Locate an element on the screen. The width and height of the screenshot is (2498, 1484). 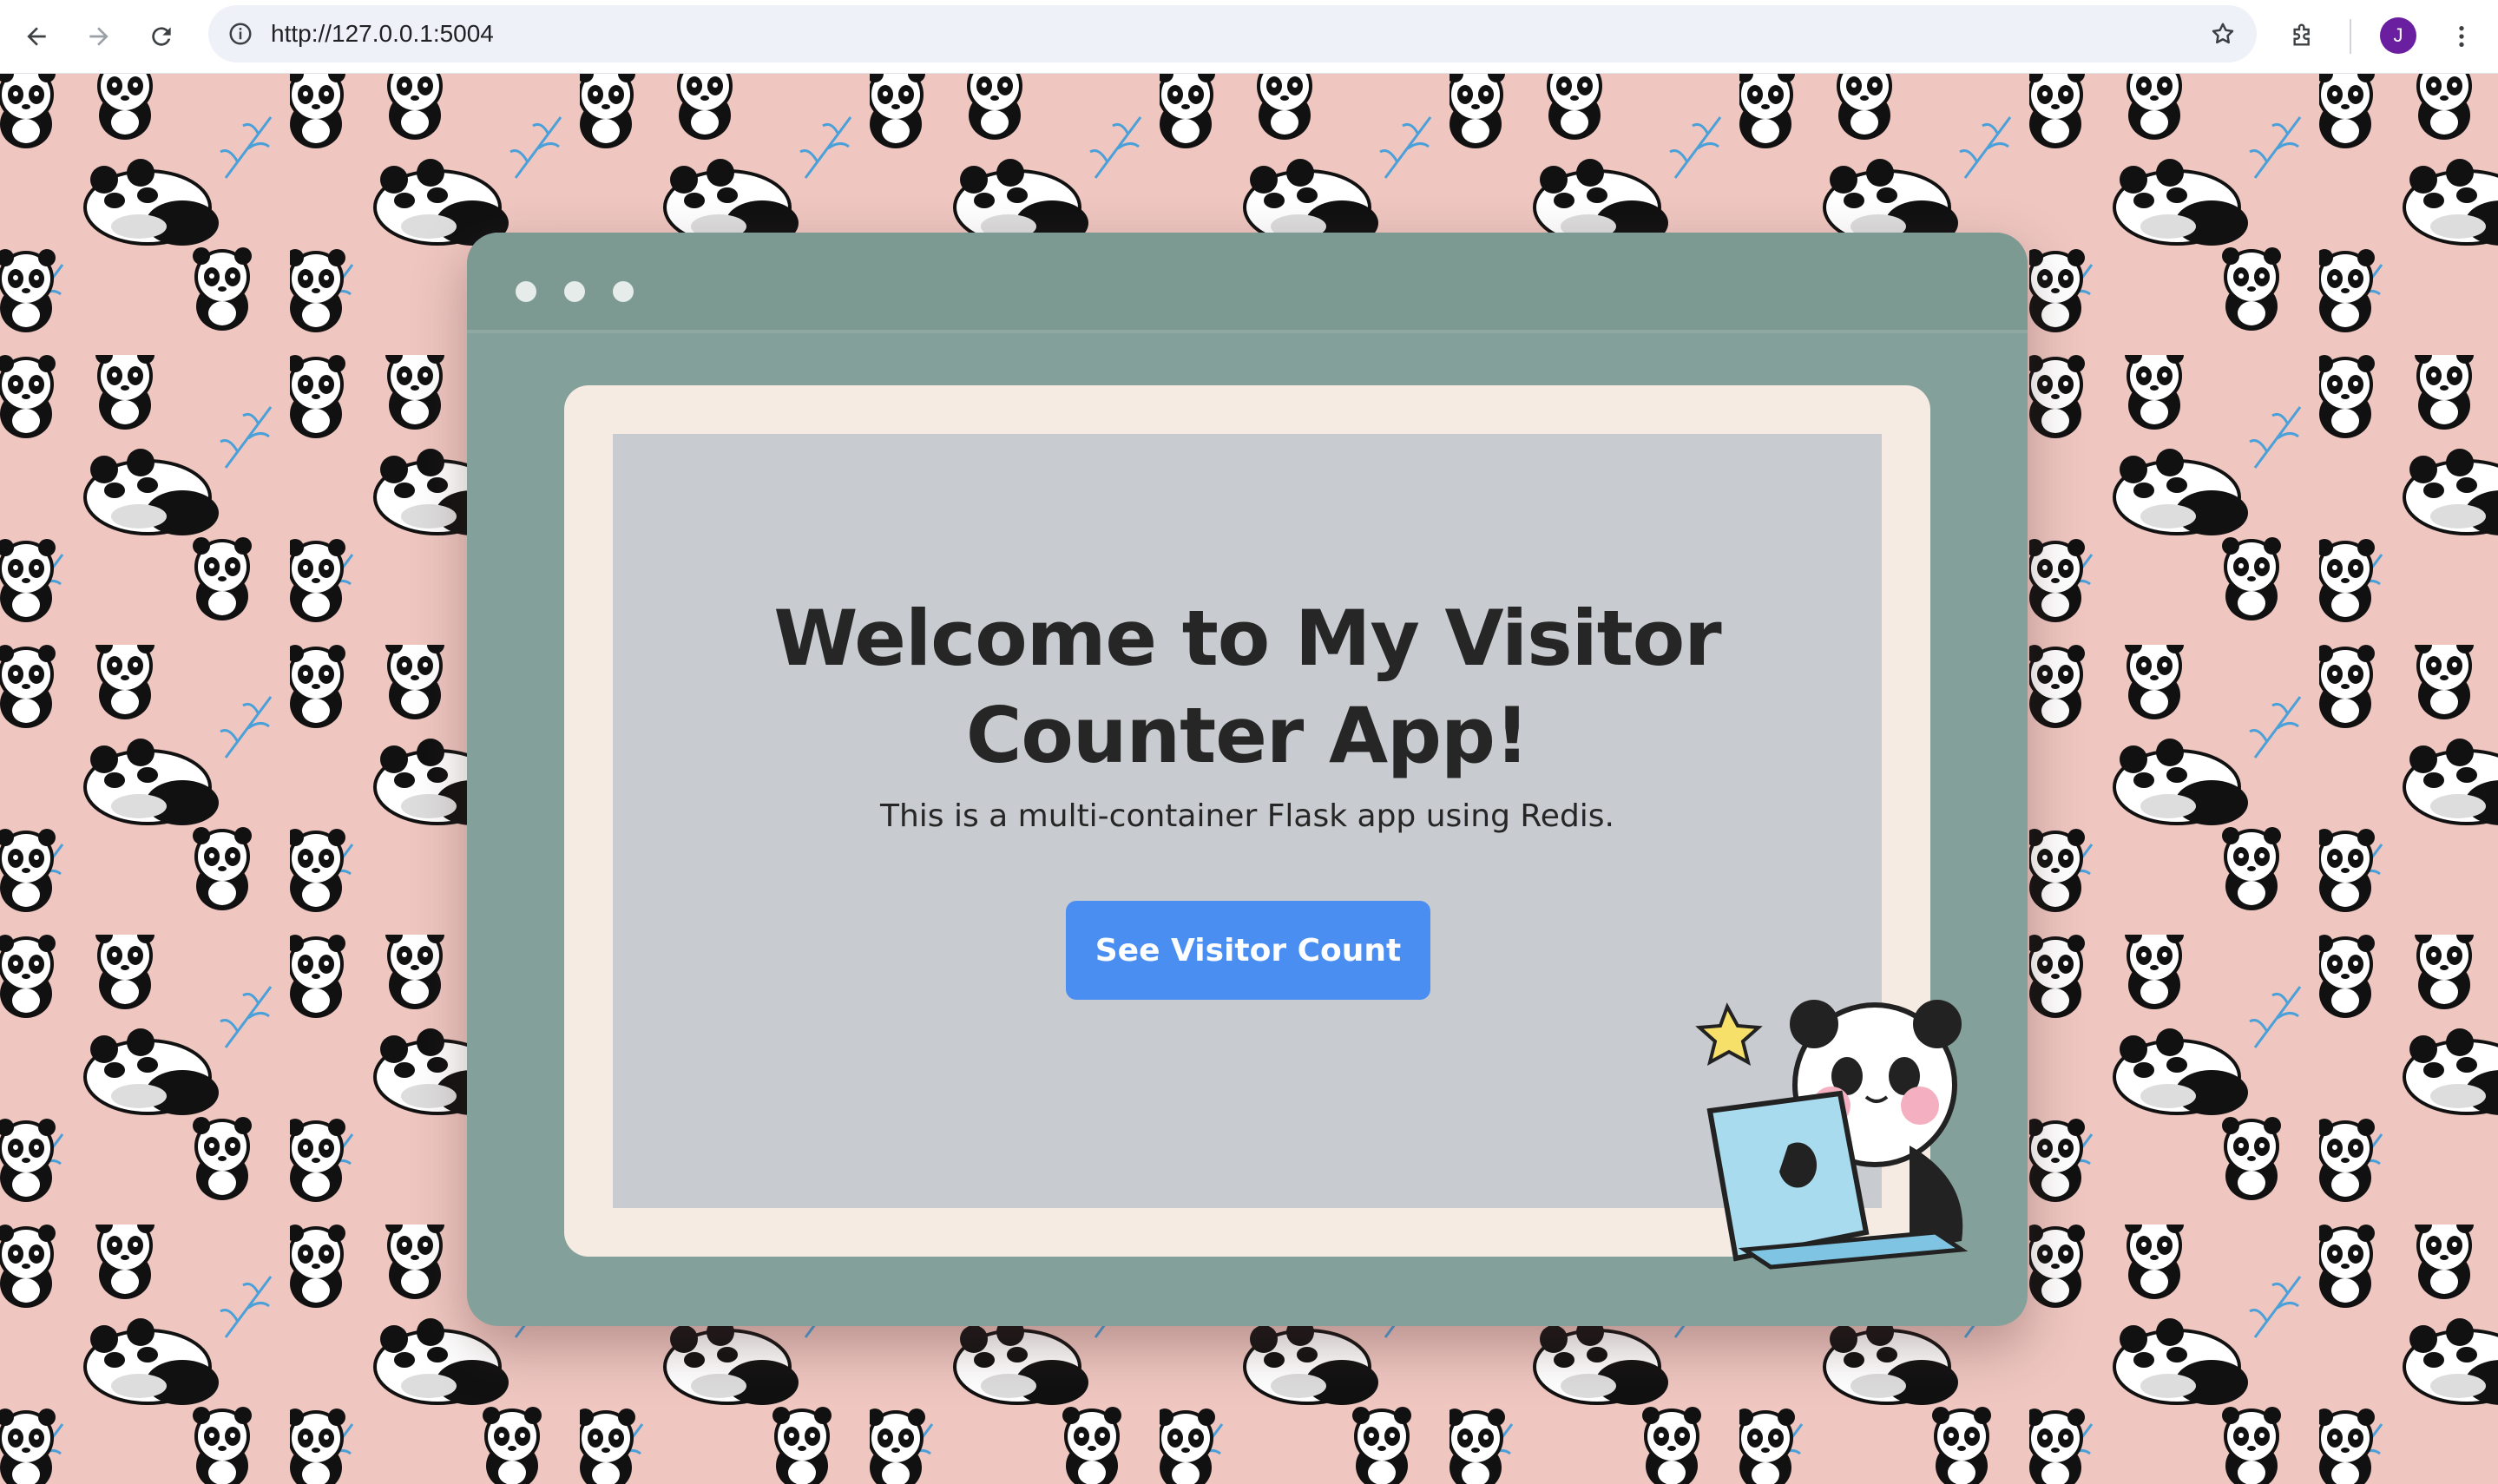
extensions-icon is located at coordinates (2301, 34).